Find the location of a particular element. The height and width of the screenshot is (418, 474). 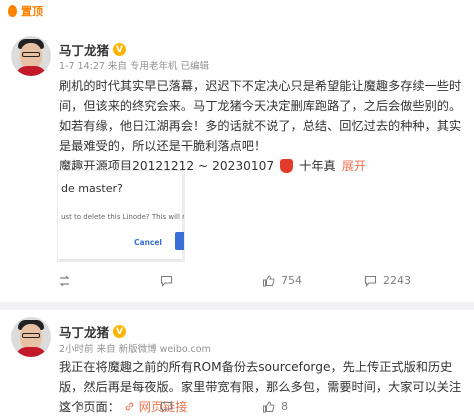

repost-count: 8 is located at coordinates (80, 406).